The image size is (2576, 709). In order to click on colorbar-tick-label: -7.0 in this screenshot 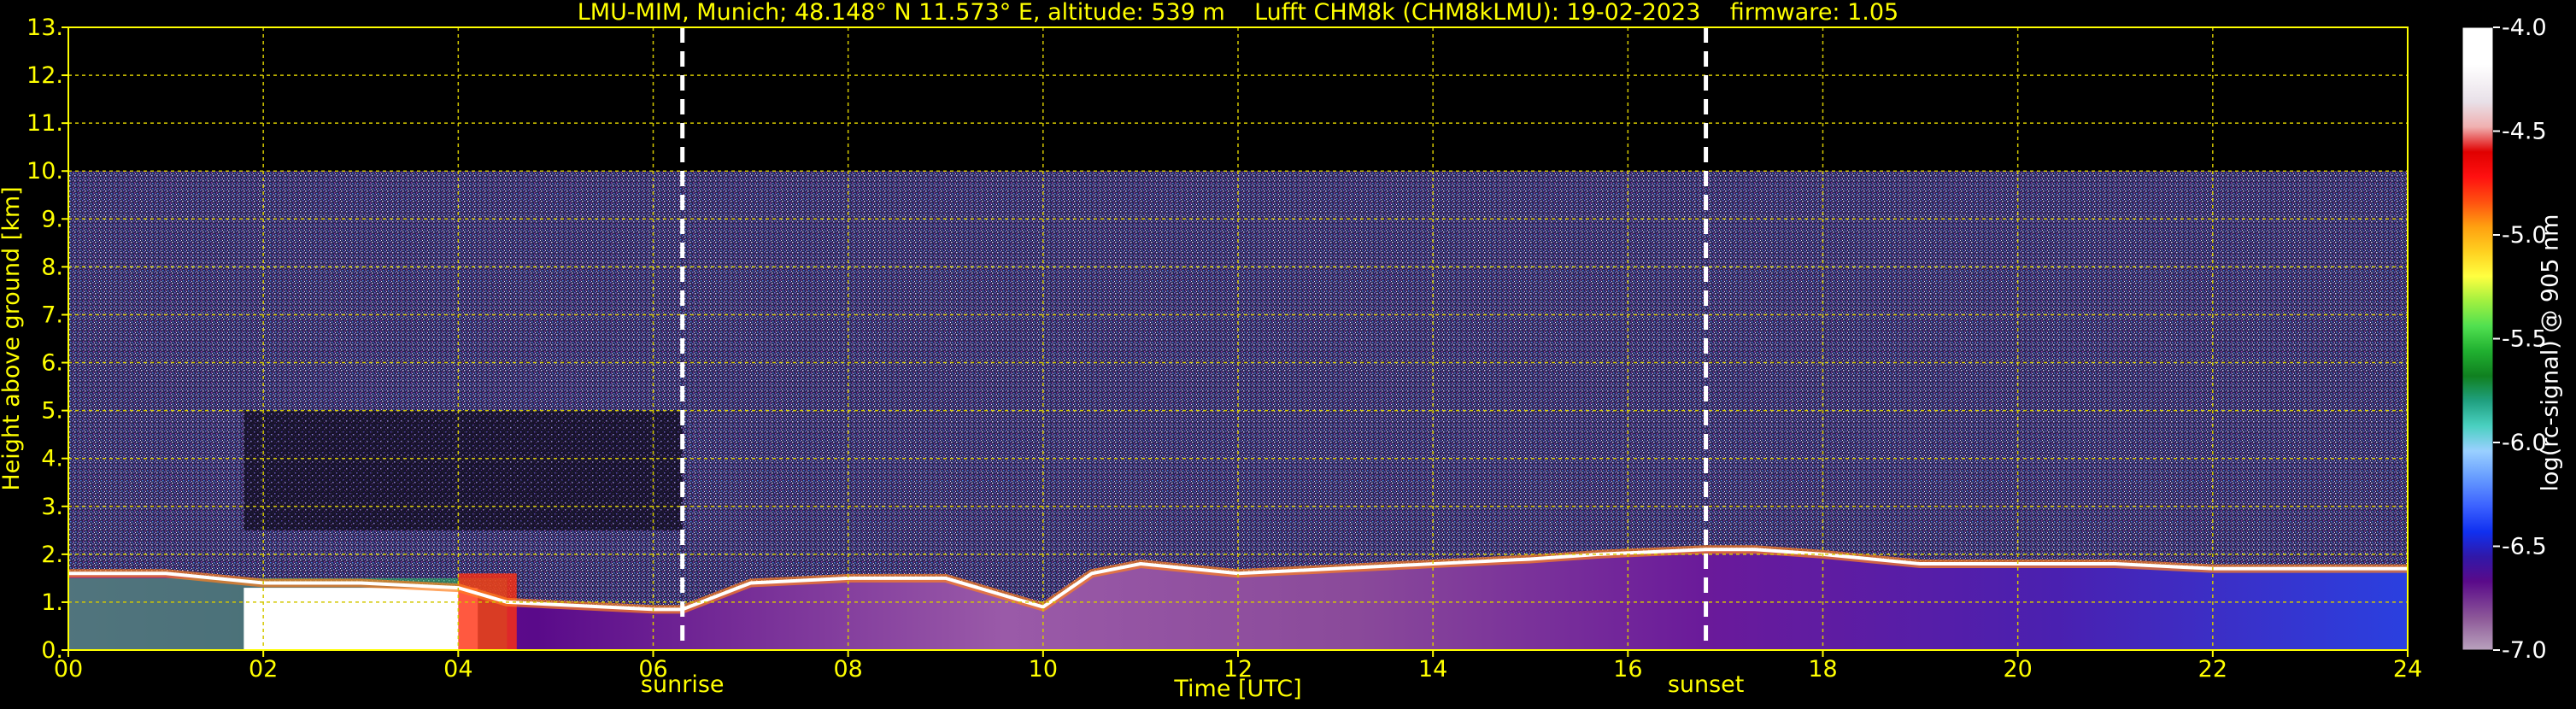, I will do `click(2524, 650)`.